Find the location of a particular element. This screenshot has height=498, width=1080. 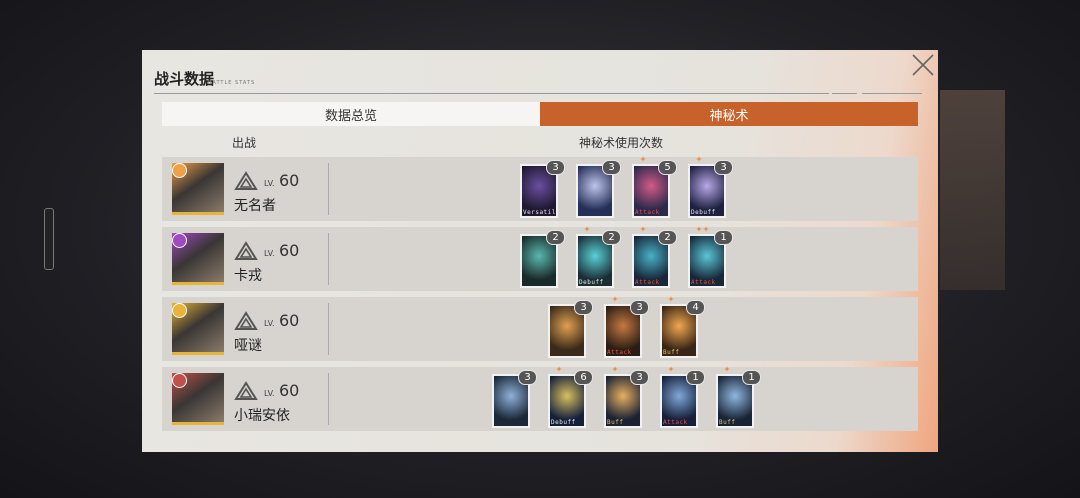

close-button is located at coordinates (923, 65).